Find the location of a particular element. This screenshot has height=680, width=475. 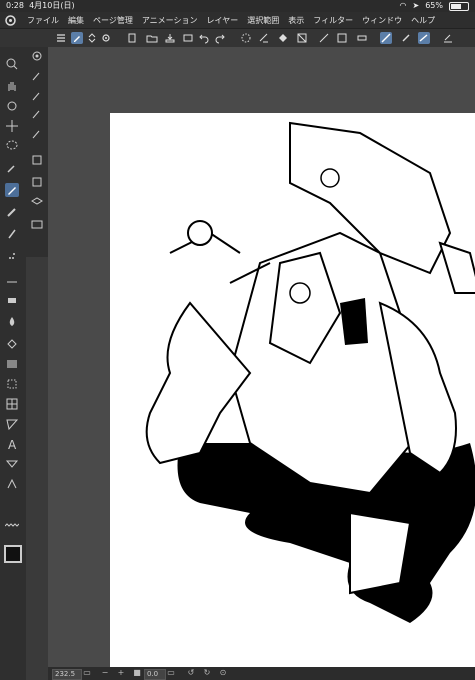

decoration-icon is located at coordinates (12, 278).